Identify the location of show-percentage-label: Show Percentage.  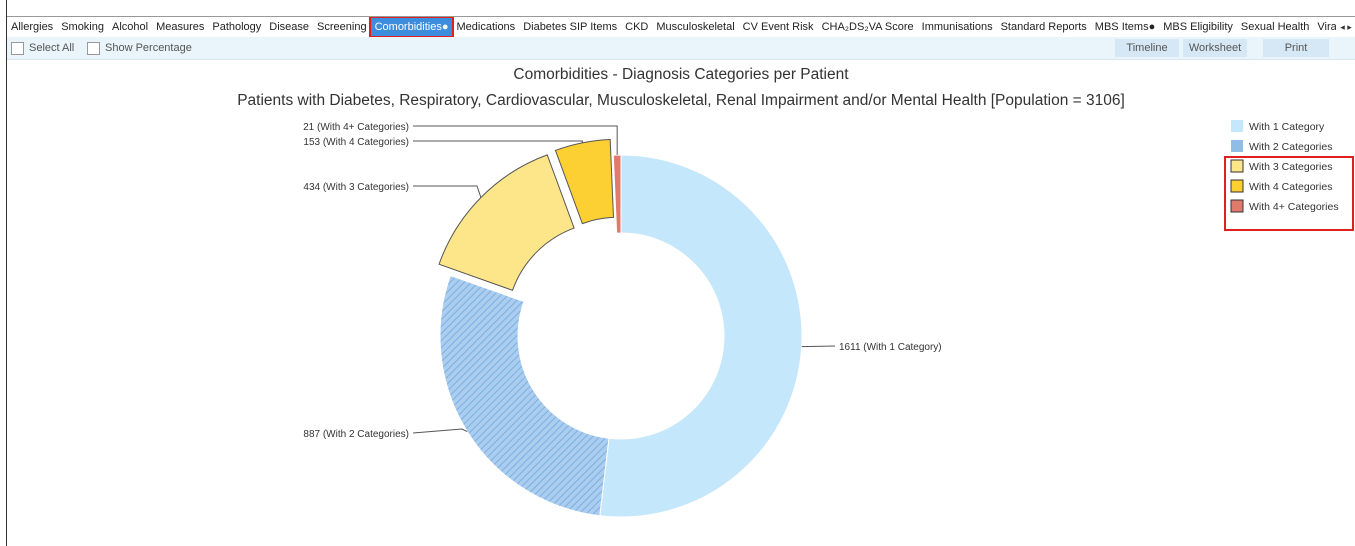
(148, 48).